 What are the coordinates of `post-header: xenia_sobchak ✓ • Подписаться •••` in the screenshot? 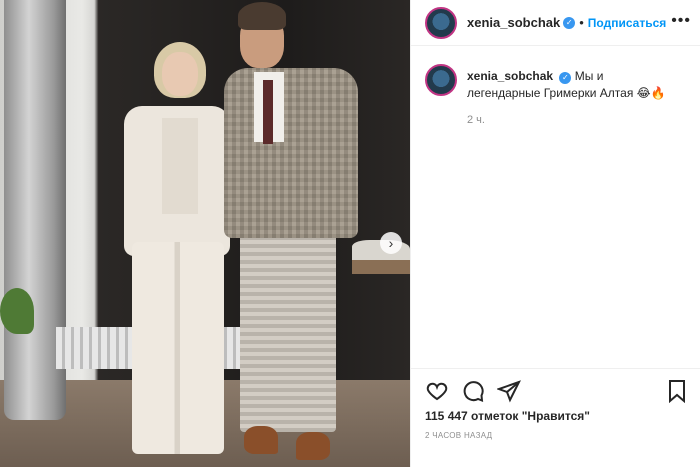 It's located at (555, 23).